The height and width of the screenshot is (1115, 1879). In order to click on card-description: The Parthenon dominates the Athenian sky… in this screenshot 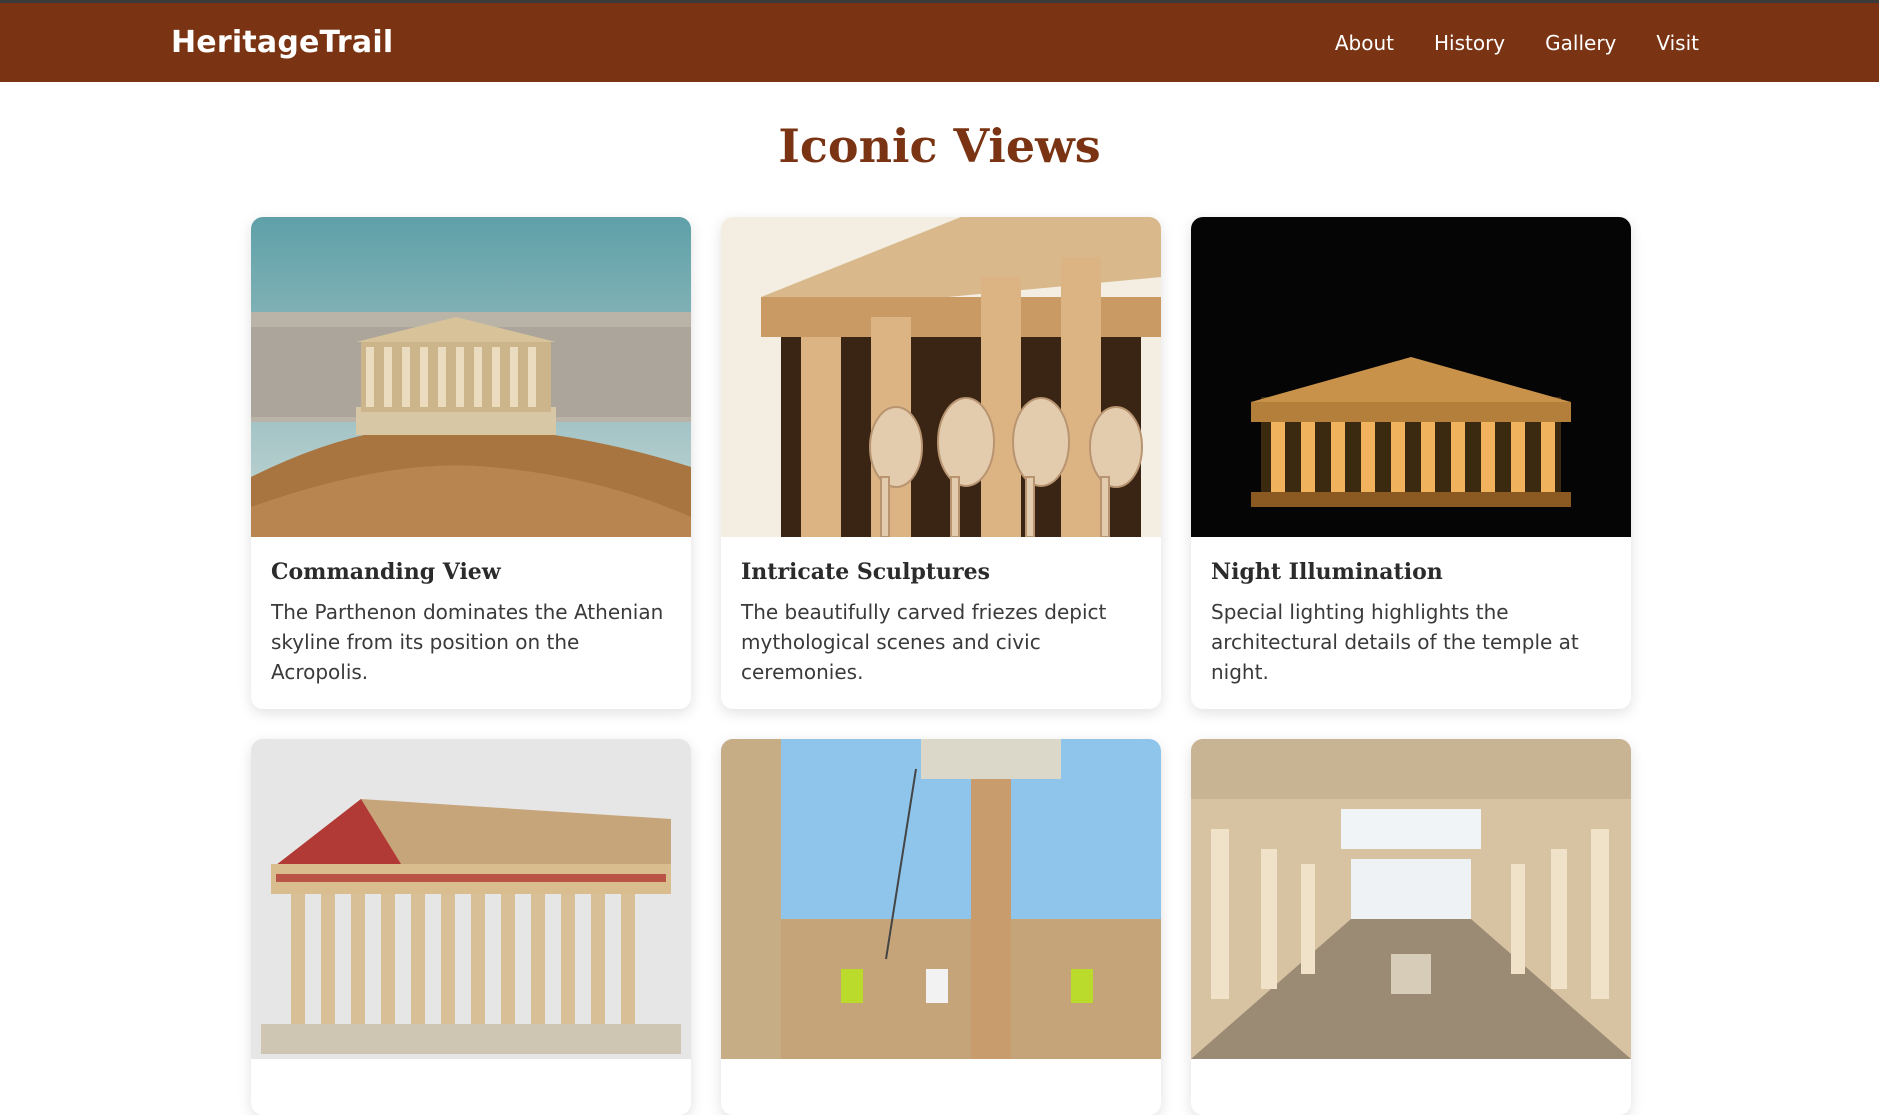, I will do `click(467, 642)`.